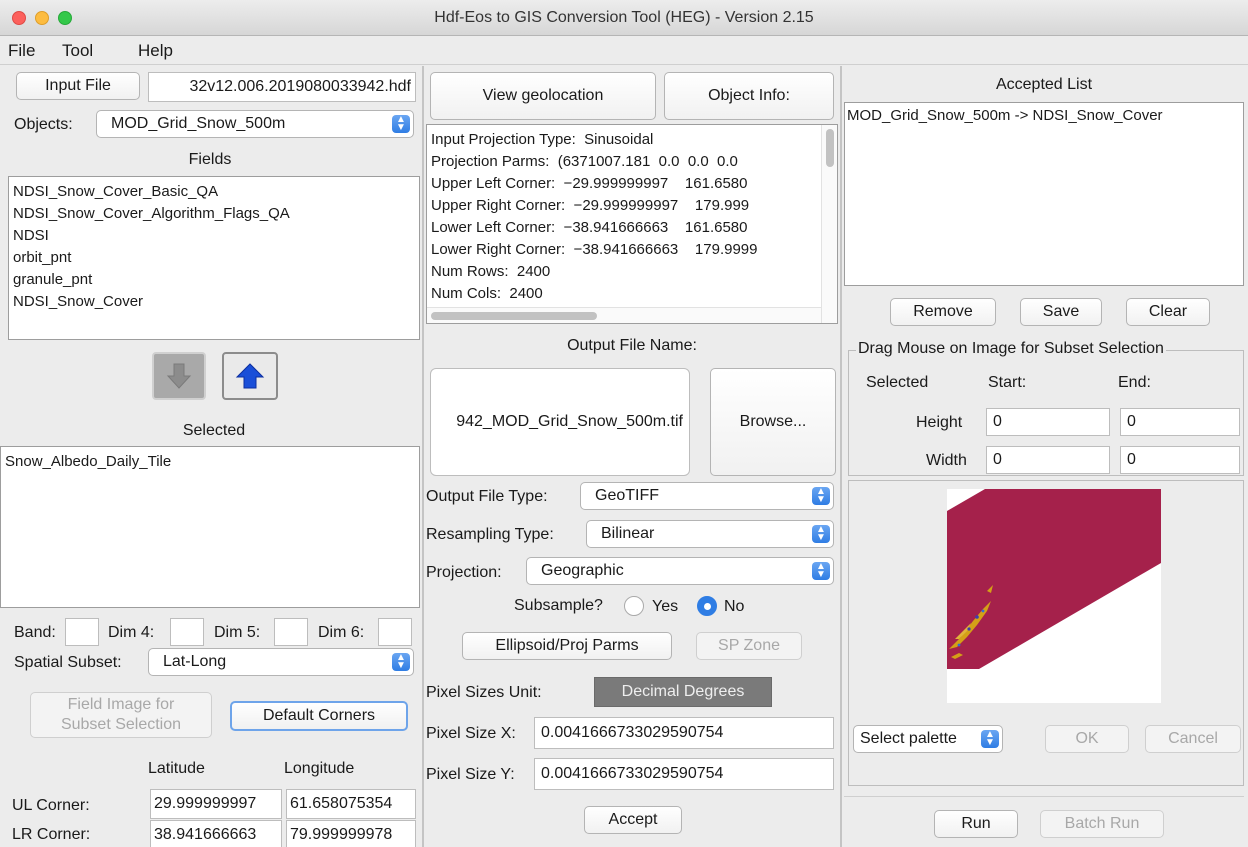  I want to click on move-down-button, so click(179, 376).